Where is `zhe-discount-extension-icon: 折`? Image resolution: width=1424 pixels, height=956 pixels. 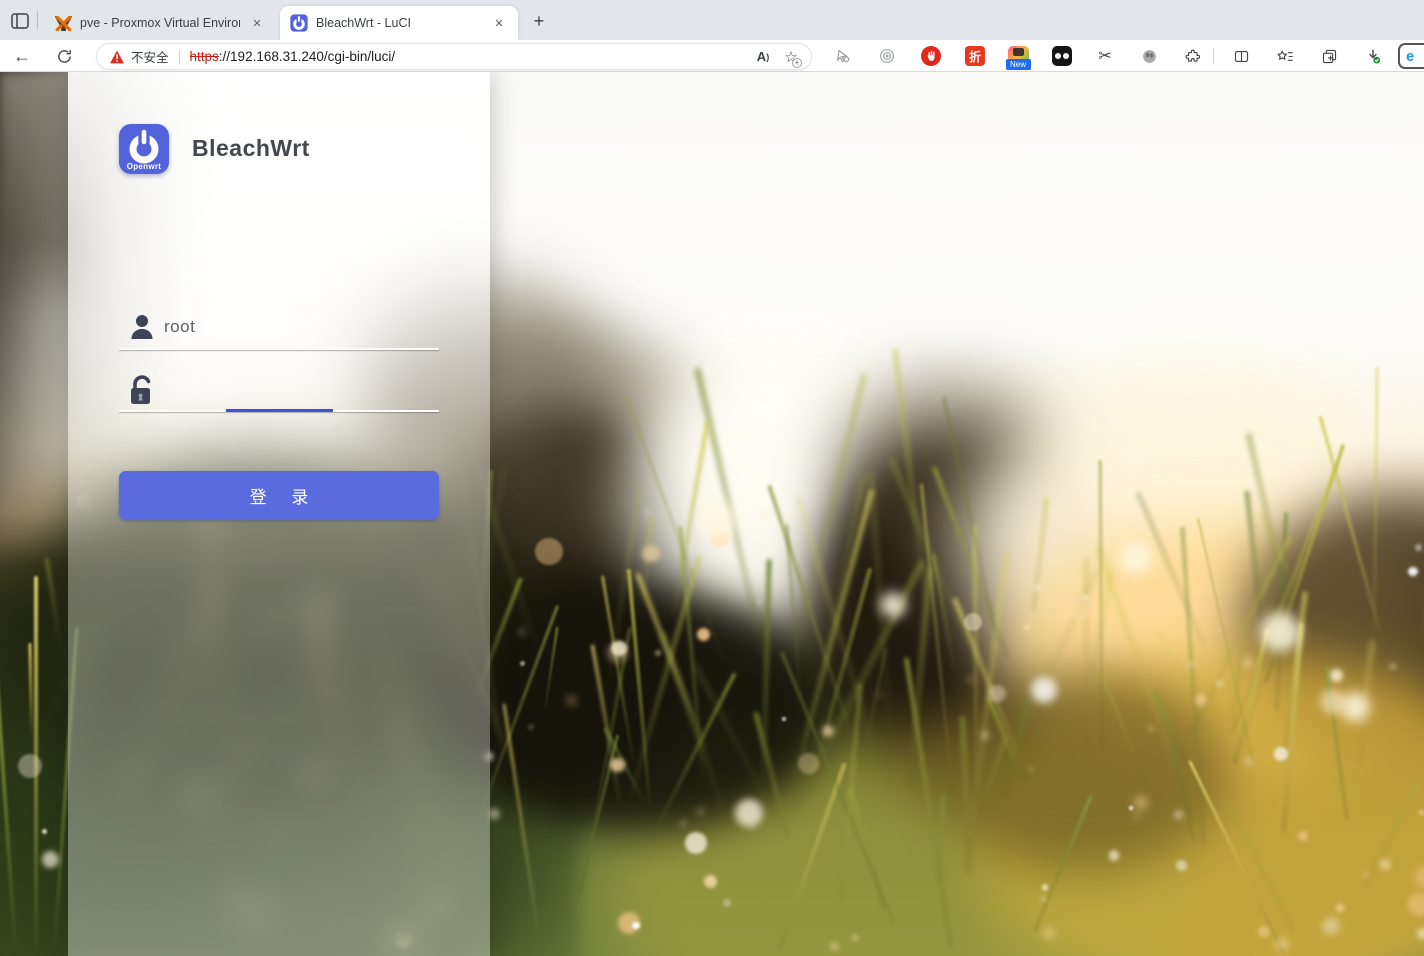 zhe-discount-extension-icon: 折 is located at coordinates (975, 56).